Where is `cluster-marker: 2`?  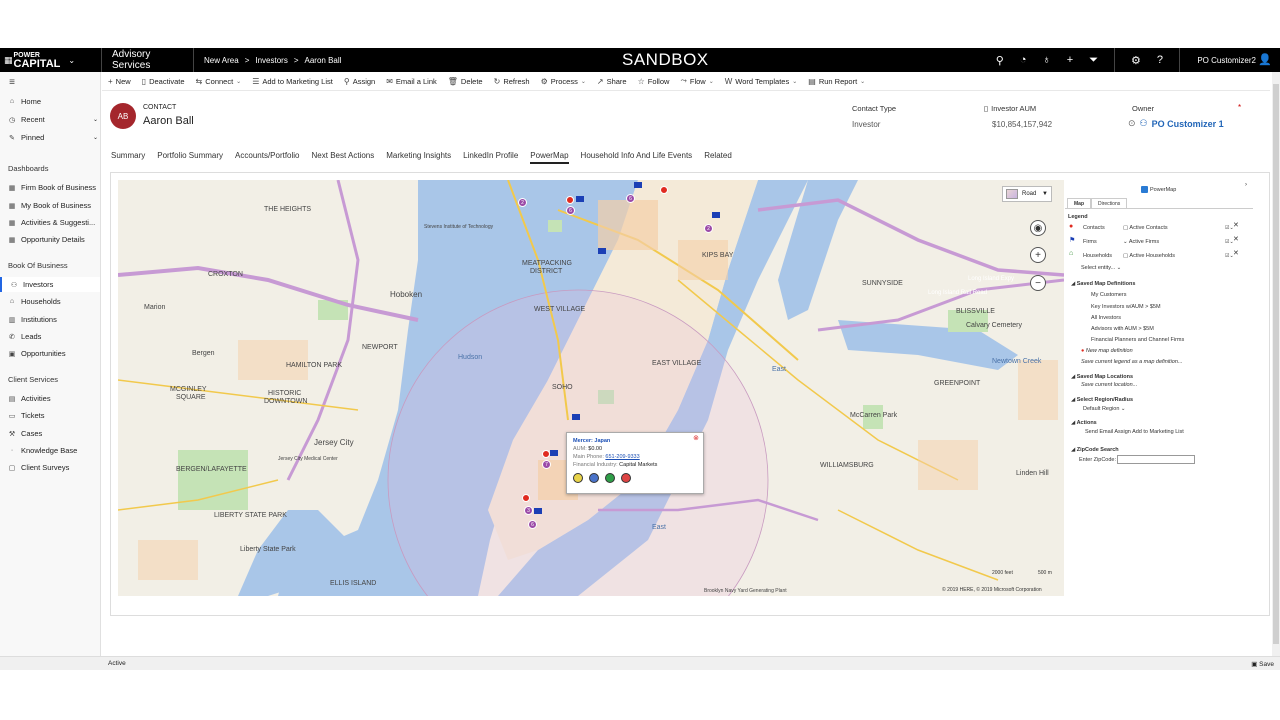
cluster-marker: 2 is located at coordinates (522, 202).